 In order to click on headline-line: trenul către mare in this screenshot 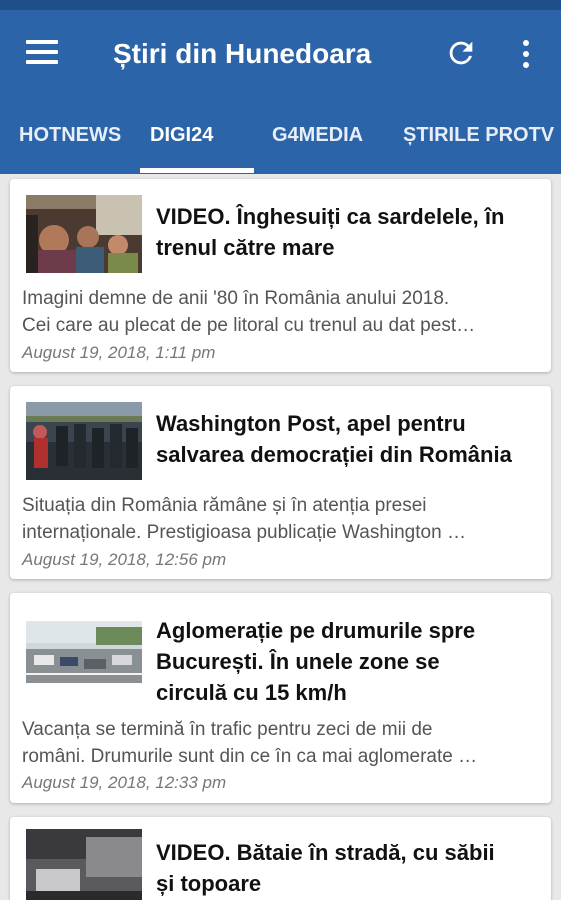, I will do `click(245, 247)`.